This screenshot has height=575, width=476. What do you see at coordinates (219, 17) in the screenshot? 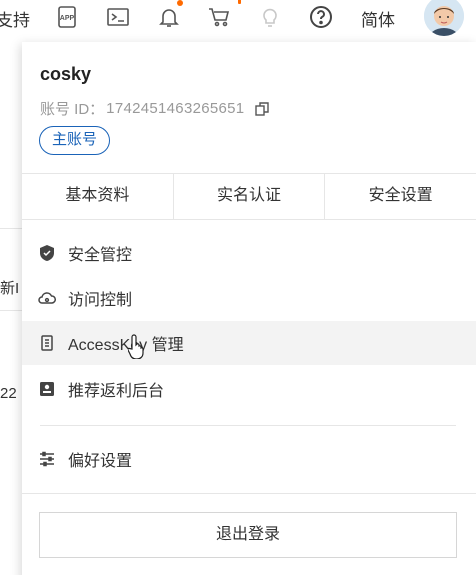
I see `cart-icon` at bounding box center [219, 17].